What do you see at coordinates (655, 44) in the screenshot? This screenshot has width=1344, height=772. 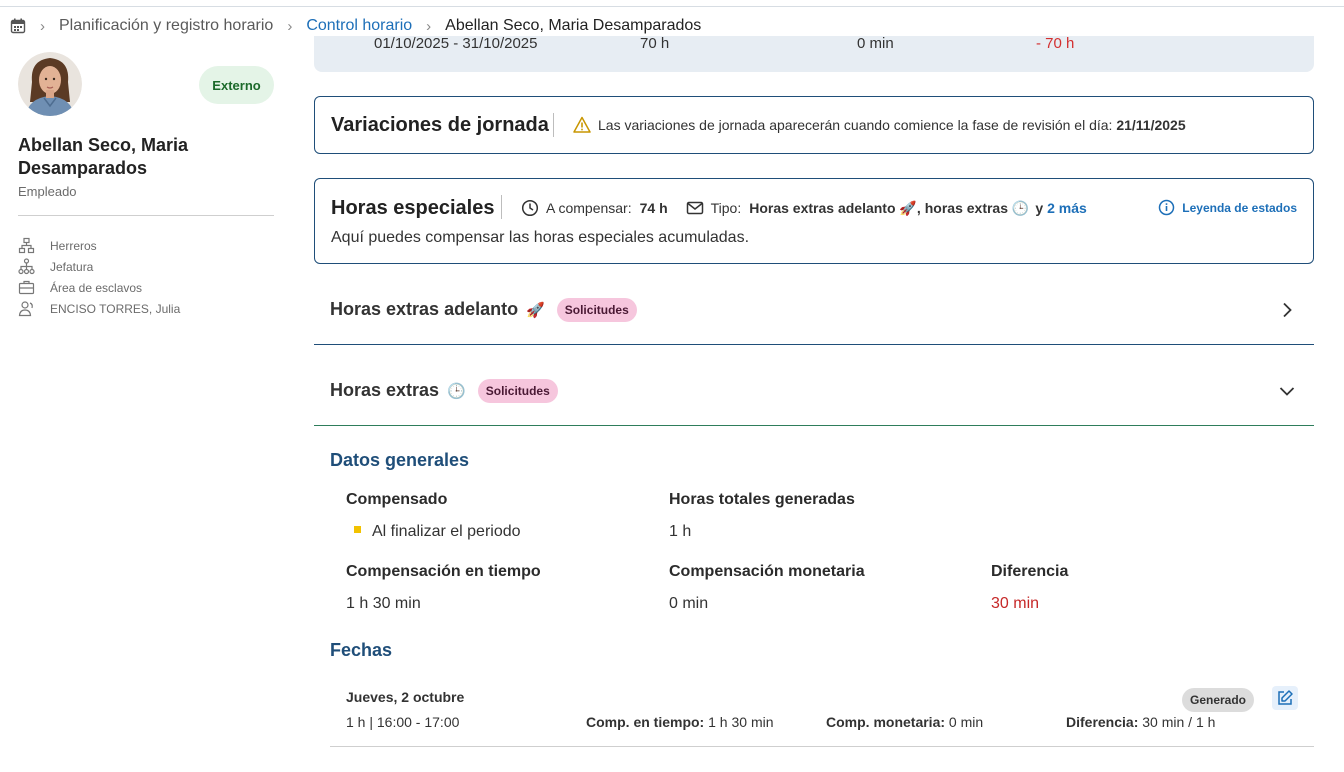 I see `summary-hours: 70 h` at bounding box center [655, 44].